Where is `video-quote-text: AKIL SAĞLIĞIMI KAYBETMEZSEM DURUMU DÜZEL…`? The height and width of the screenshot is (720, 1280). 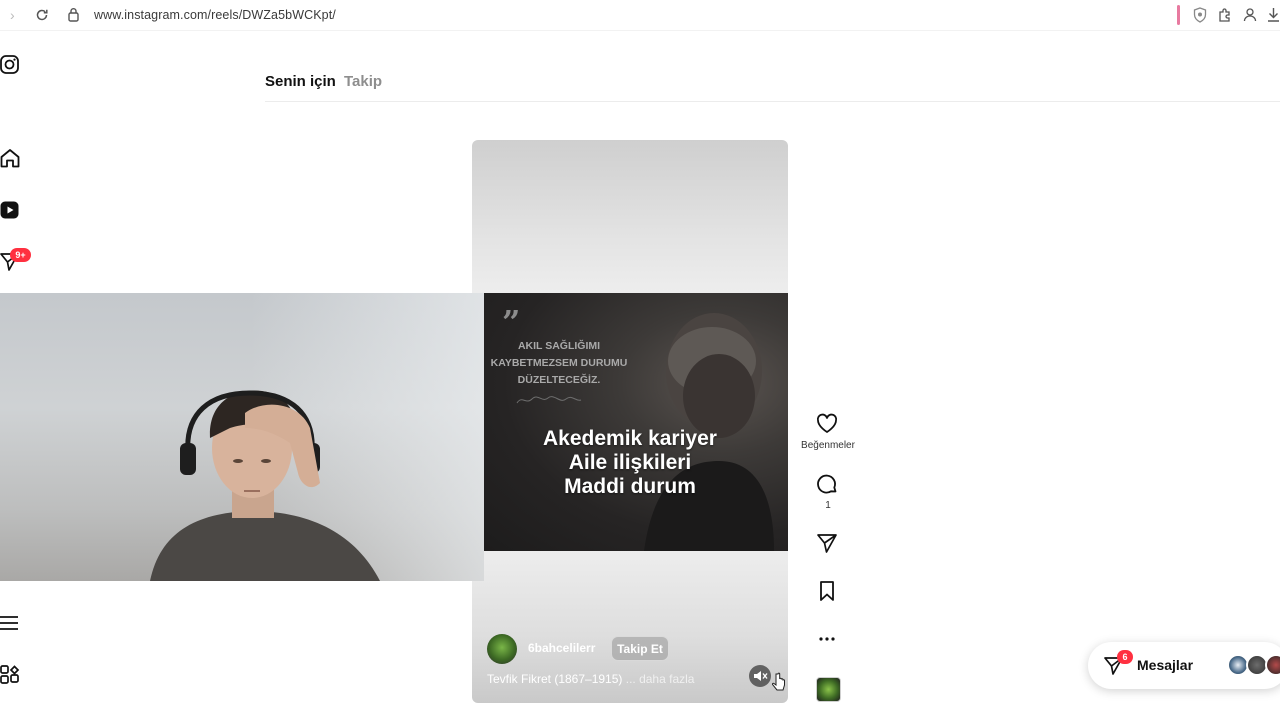
video-quote-text: AKIL SAĞLIĞIMI KAYBETMEZSEM DURUMU DÜZEL… is located at coordinates (559, 363).